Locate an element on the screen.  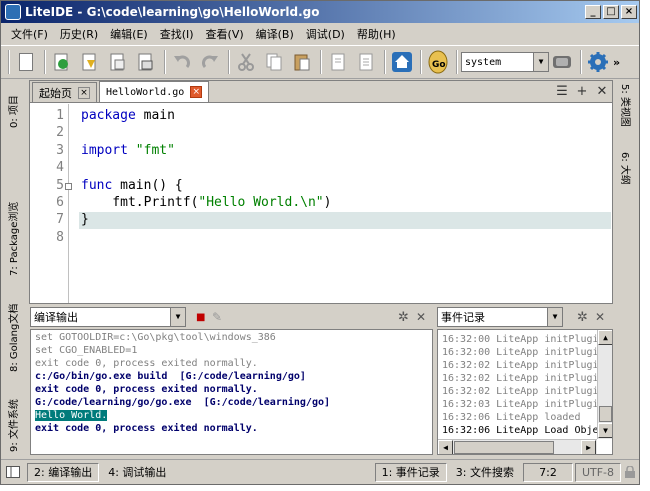
home-icon is located at coordinates (402, 62).